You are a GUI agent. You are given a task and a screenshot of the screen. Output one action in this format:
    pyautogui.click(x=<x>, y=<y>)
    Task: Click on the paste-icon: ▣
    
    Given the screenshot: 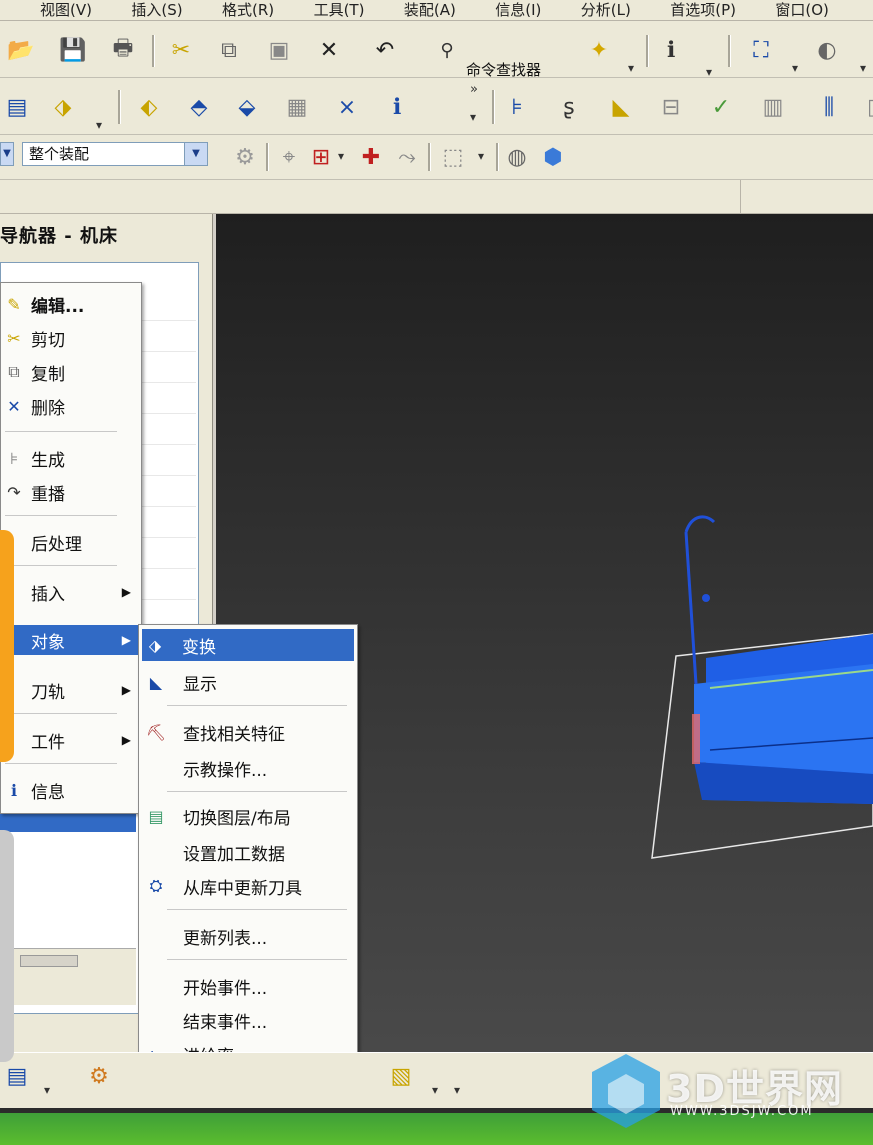 What is the action you would take?
    pyautogui.click(x=279, y=50)
    